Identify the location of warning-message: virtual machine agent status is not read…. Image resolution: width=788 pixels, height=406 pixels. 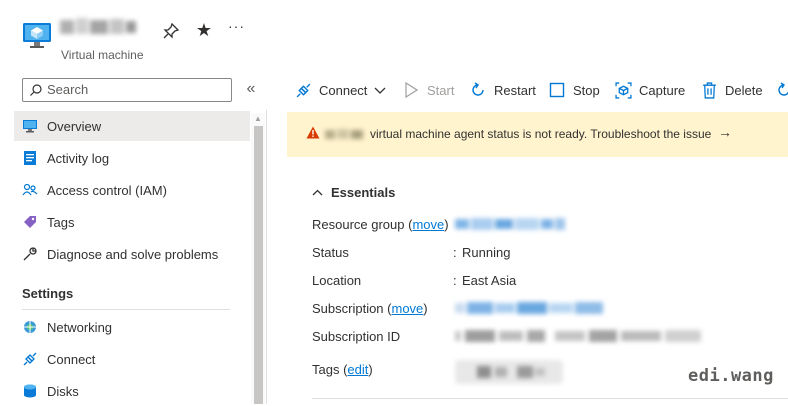
(541, 134).